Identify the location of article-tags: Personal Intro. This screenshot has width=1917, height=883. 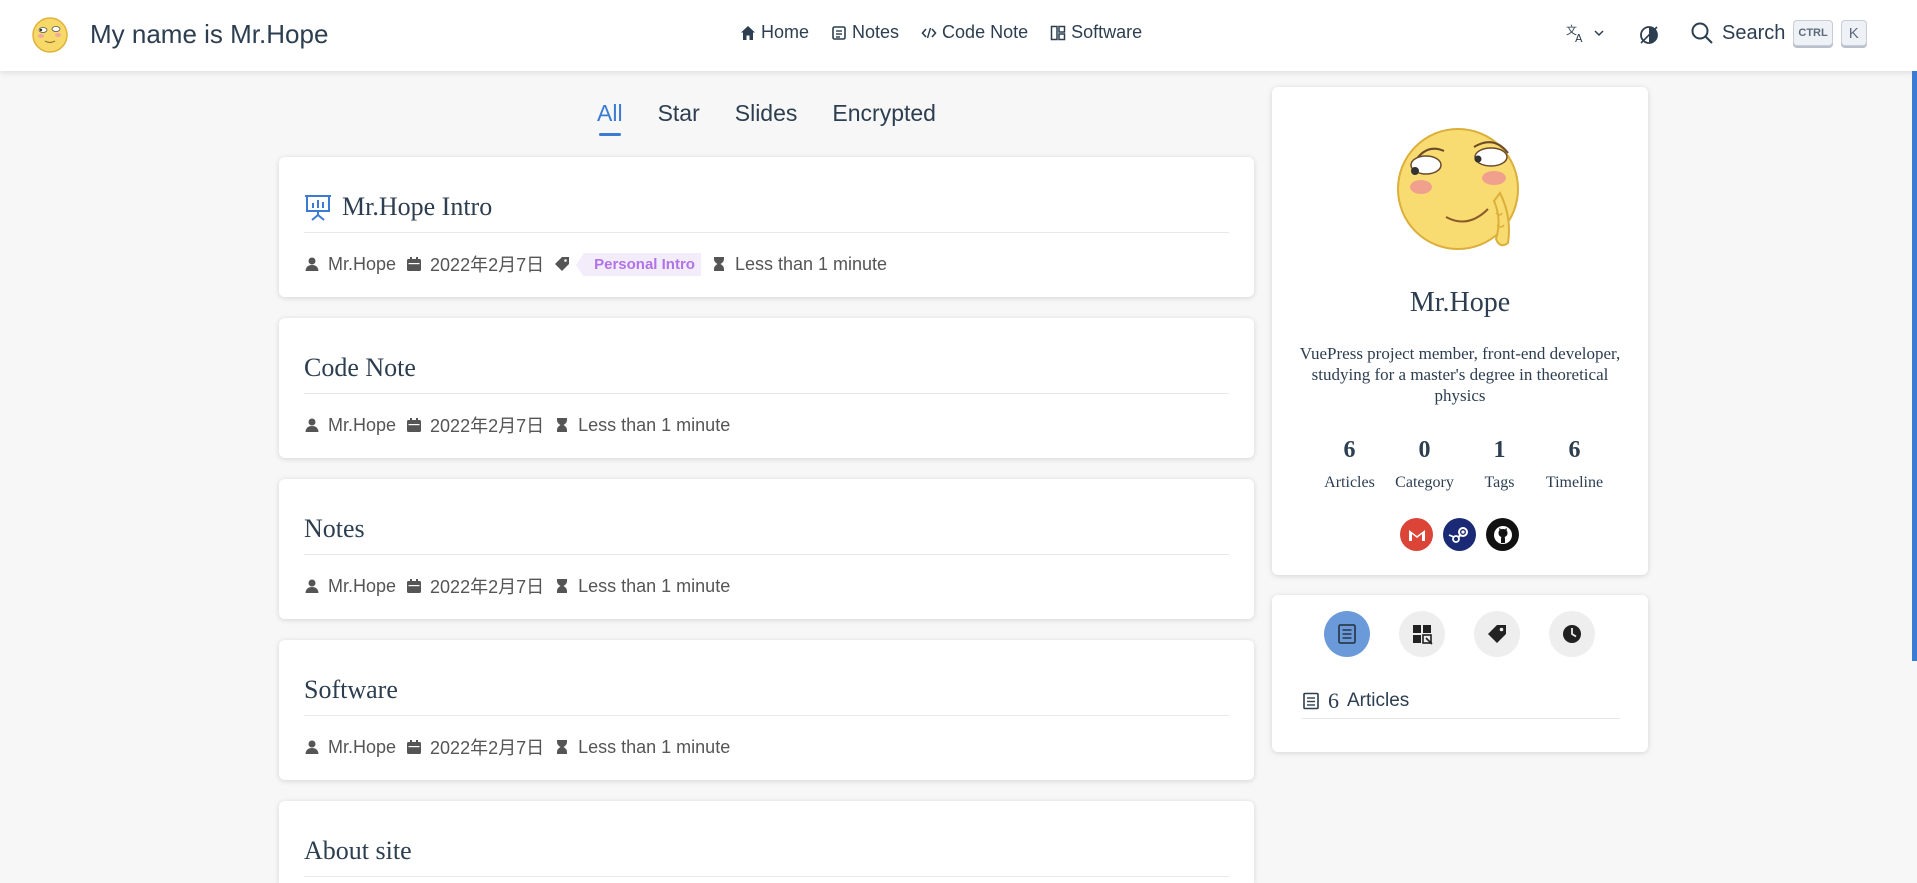
(627, 264).